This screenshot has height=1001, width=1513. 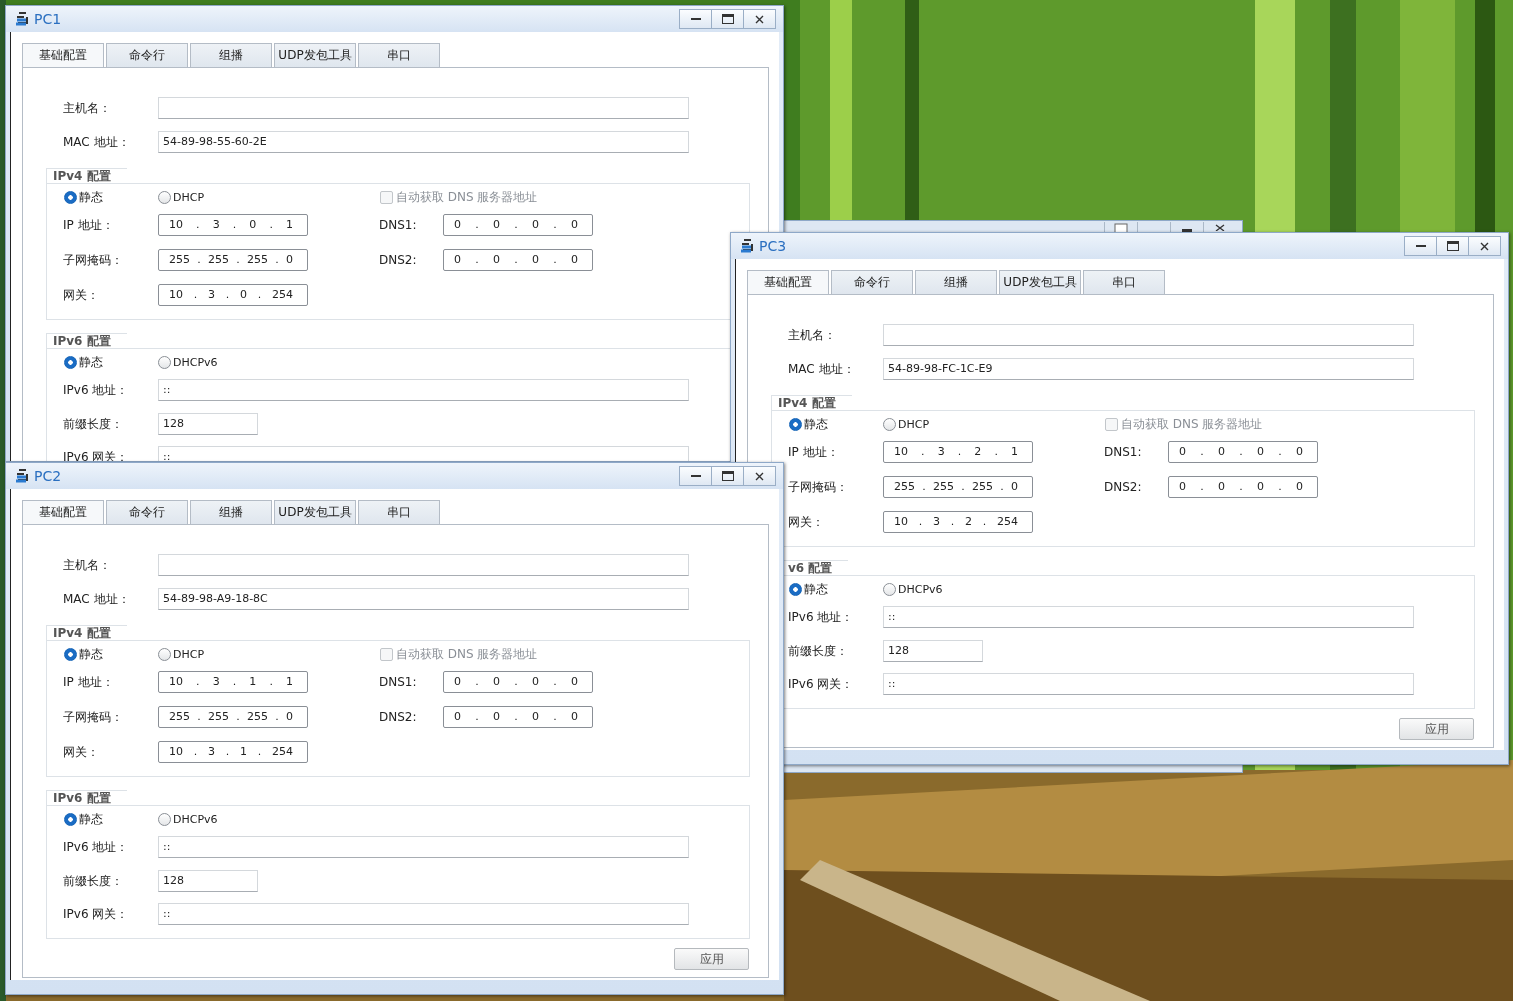 I want to click on ip-address-field: 10 . 3 . 0 . 254, so click(x=233, y=295).